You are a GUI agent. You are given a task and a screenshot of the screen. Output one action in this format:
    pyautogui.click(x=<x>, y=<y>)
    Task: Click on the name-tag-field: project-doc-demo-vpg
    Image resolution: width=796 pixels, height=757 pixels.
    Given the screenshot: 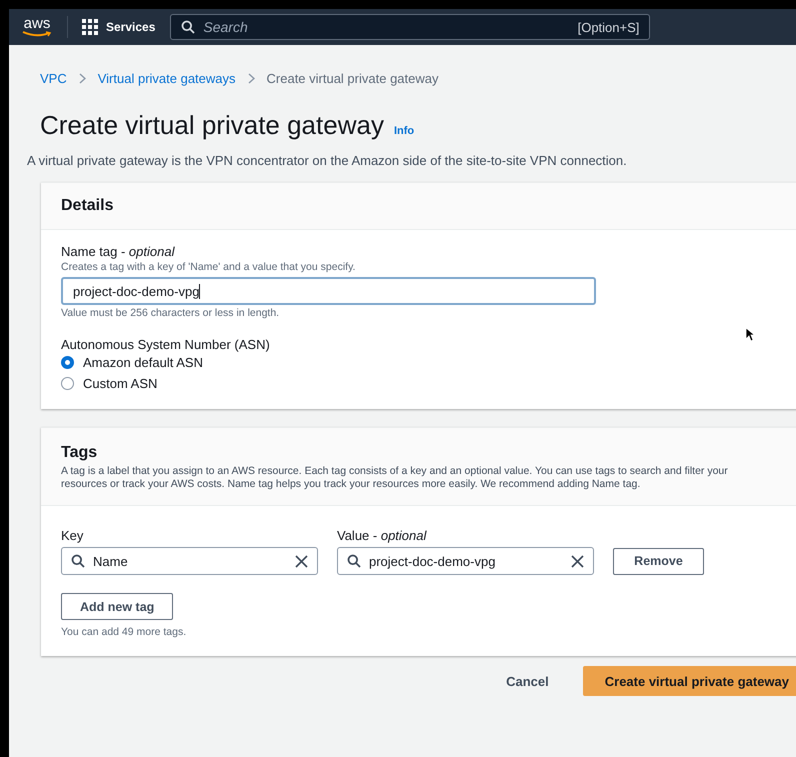 What is the action you would take?
    pyautogui.click(x=328, y=291)
    